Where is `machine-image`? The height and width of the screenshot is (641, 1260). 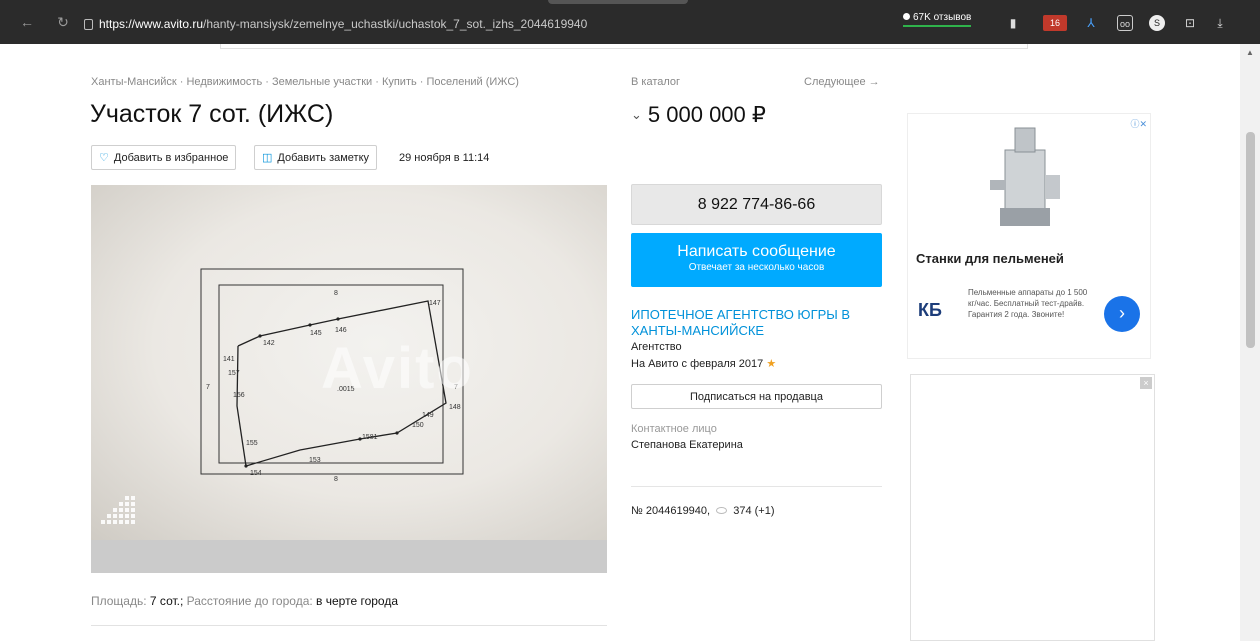 machine-image is located at coordinates (1025, 176).